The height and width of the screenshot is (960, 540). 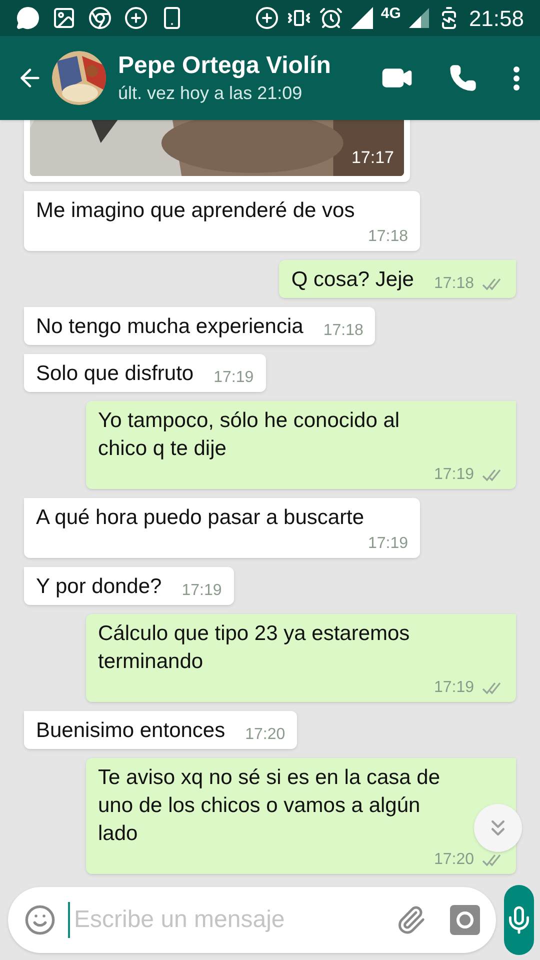 I want to click on clock: 21:58, so click(x=496, y=18).